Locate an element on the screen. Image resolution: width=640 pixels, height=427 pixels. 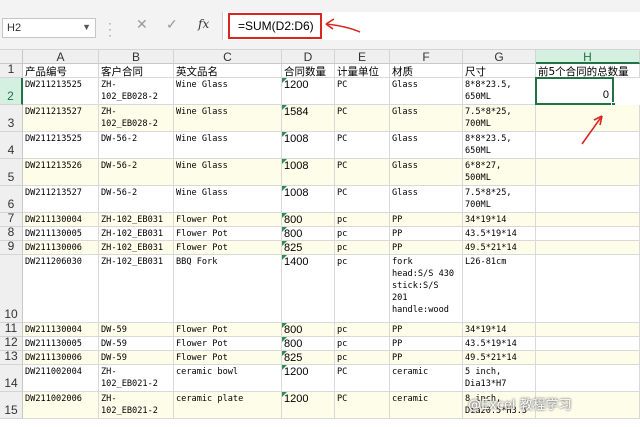
cell-a: DW211002006 is located at coordinates (61, 405).